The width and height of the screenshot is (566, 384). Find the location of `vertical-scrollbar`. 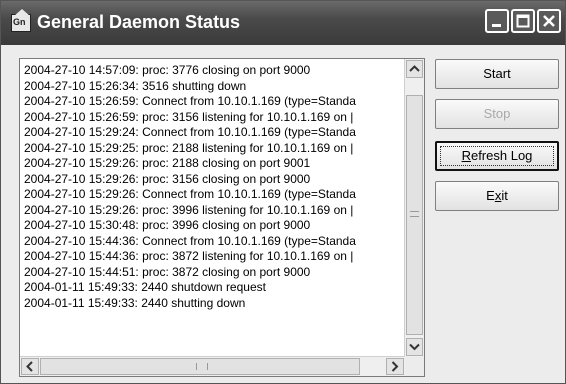

vertical-scrollbar is located at coordinates (414, 208).